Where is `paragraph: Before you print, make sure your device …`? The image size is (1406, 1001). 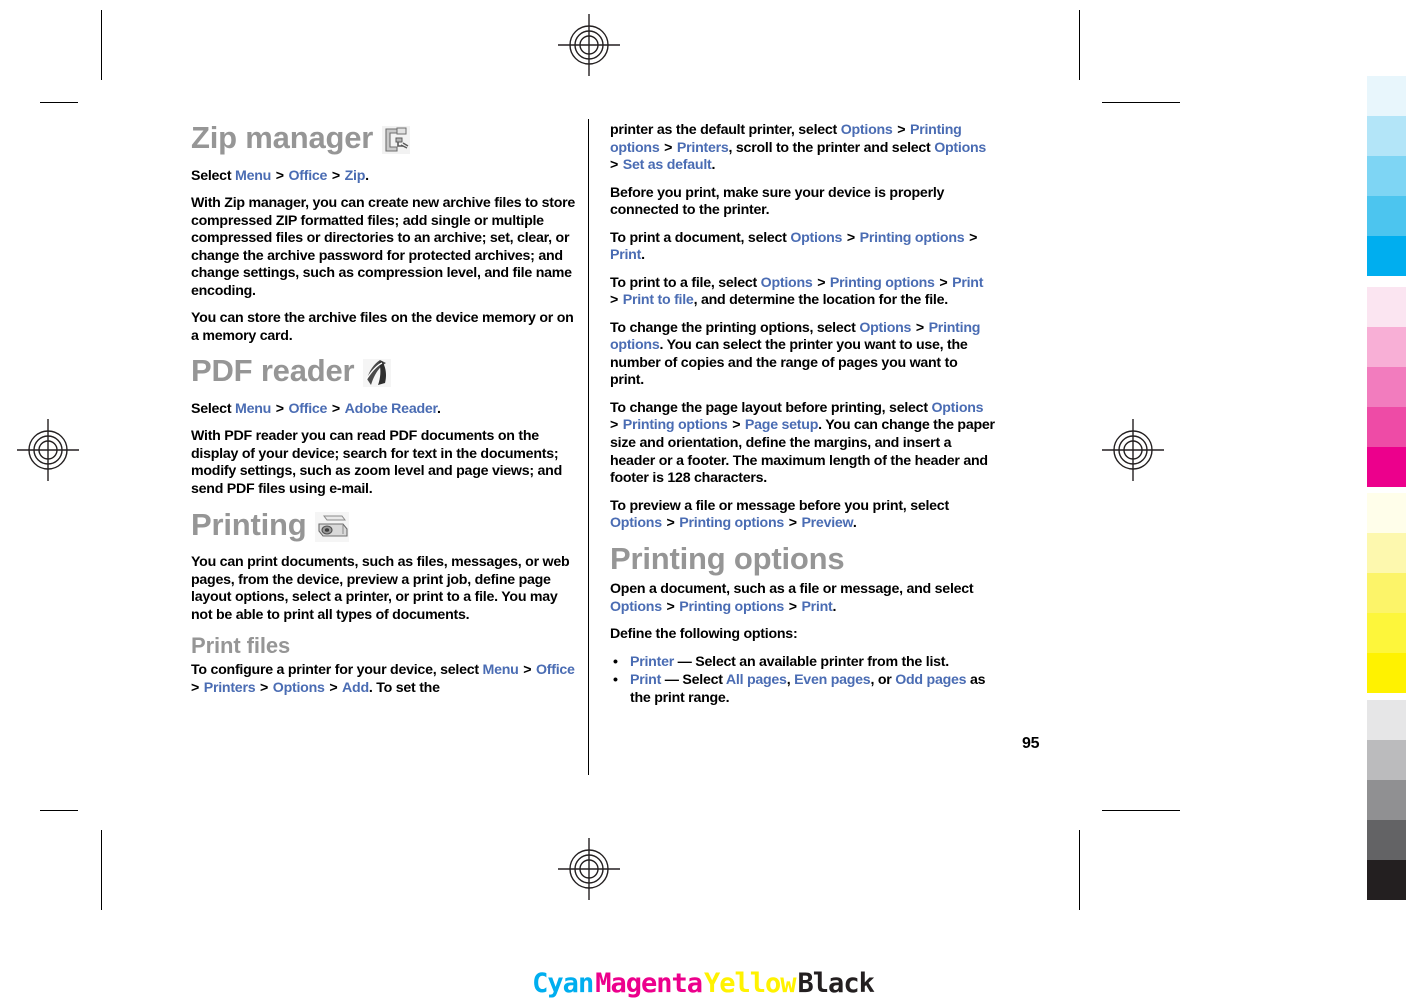 paragraph: Before you print, make sure your device … is located at coordinates (802, 202).